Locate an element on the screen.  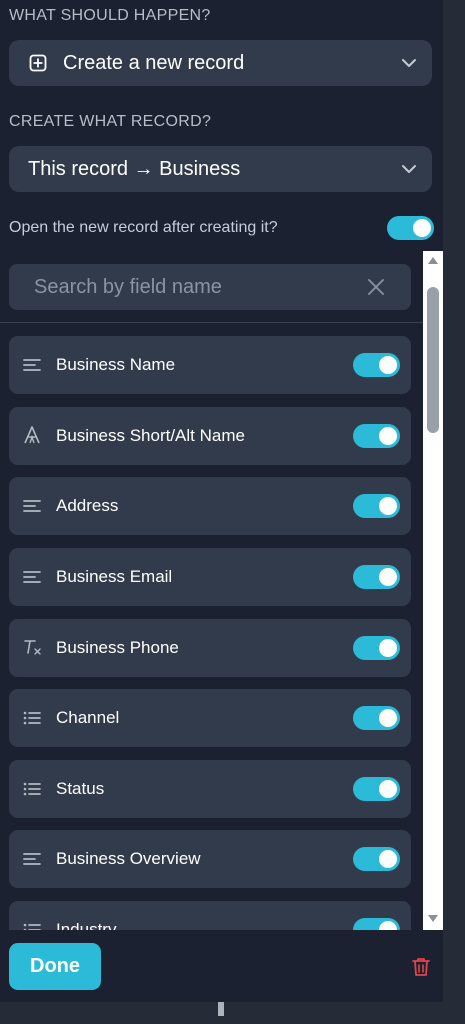
scroll-up-arrow-icon is located at coordinates (433, 260).